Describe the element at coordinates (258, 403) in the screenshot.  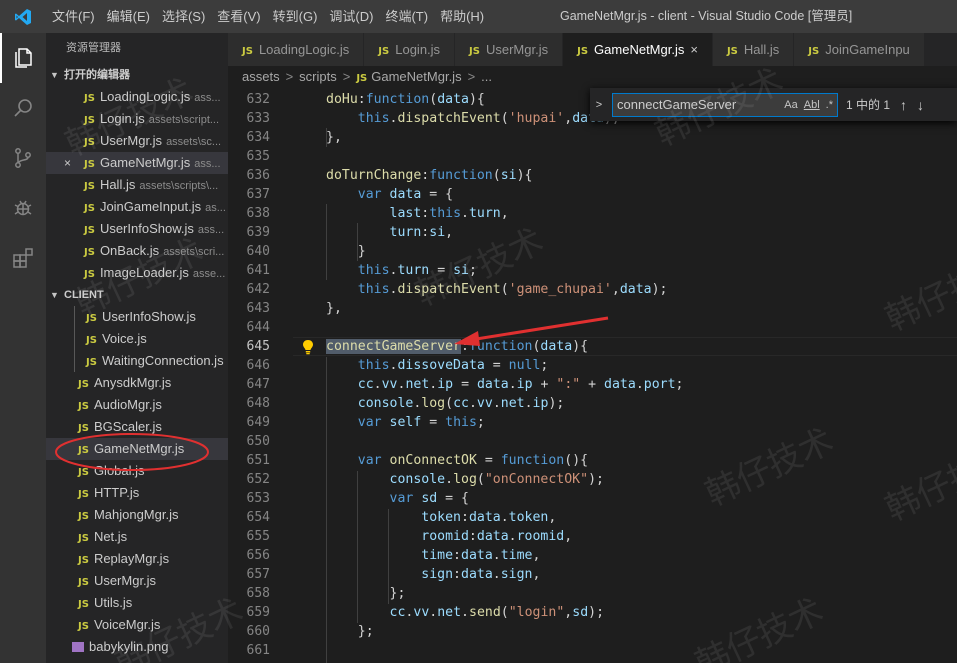
I see `line-number: 648` at that location.